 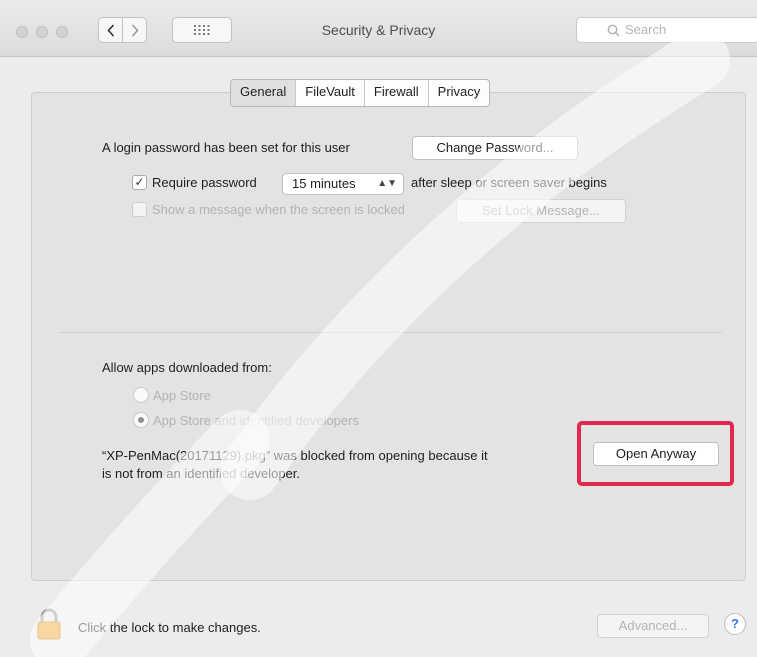 I want to click on password-delay-select: 15 minutes ▲▼, so click(x=343, y=184).